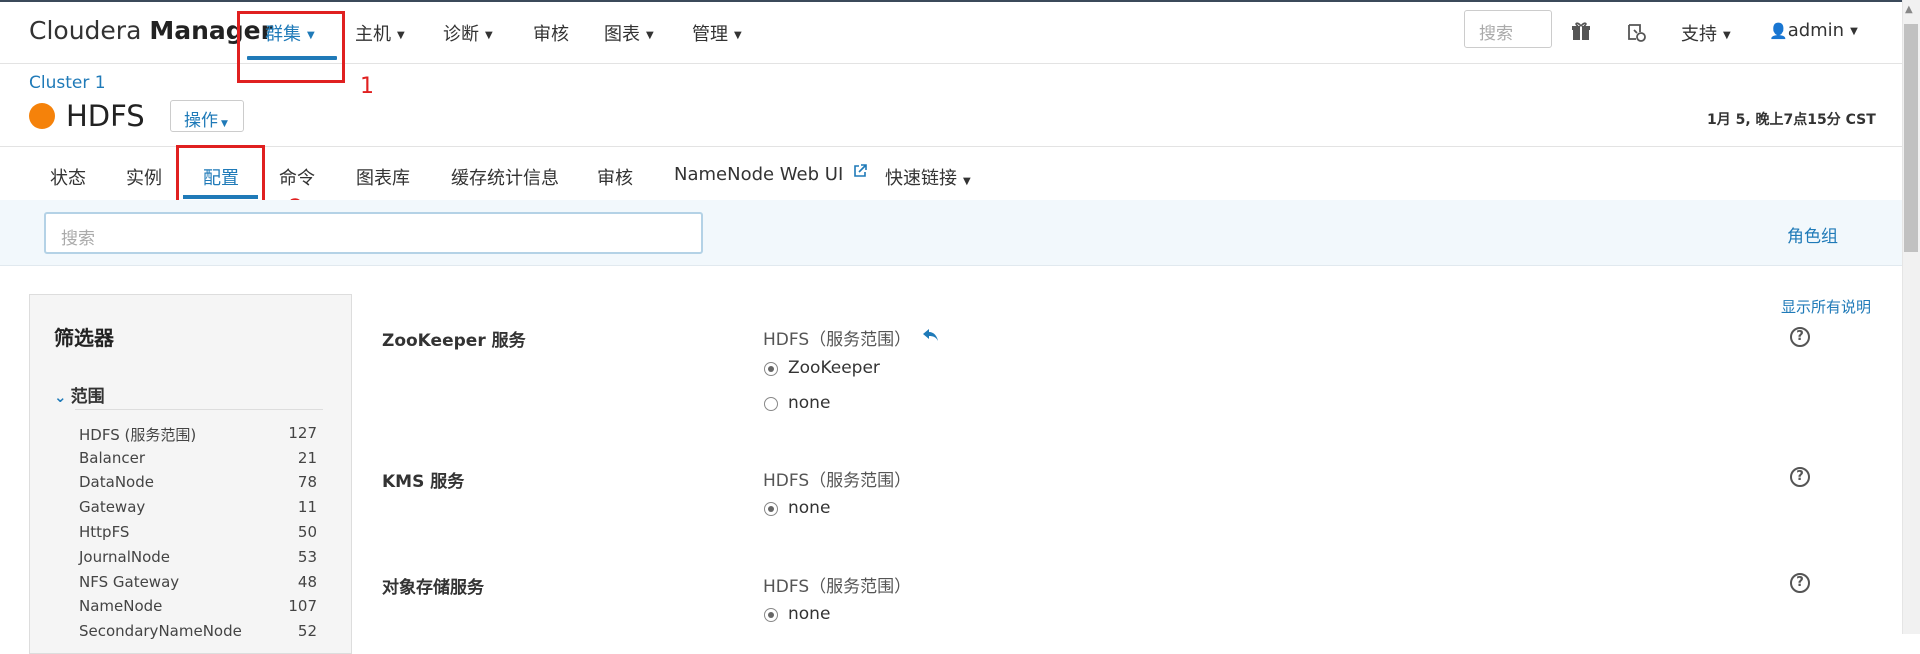 The image size is (1920, 654). Describe the element at coordinates (67, 83) in the screenshot. I see `cluster-breadcrumb-link: Cluster 1` at that location.